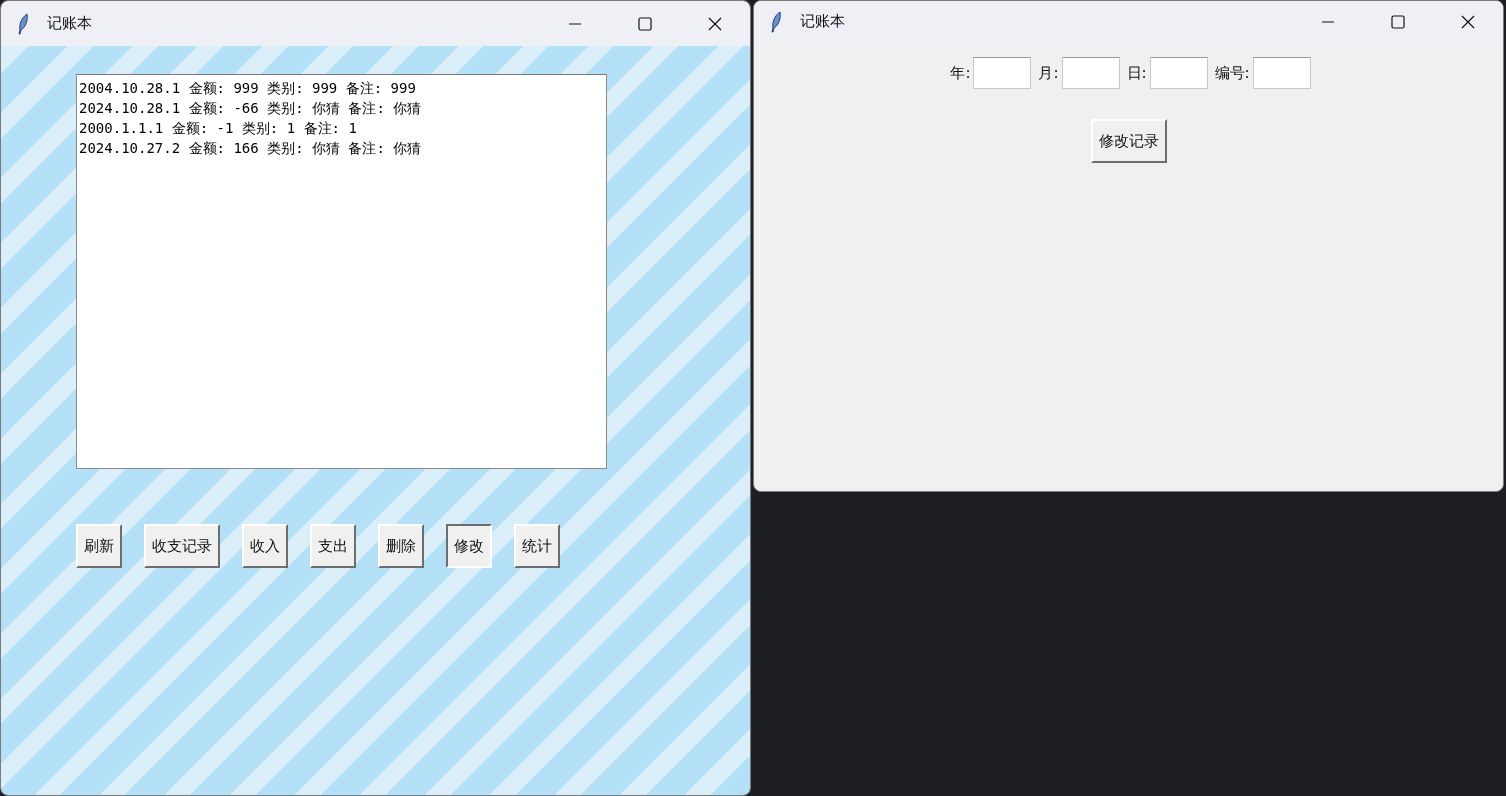 The image size is (1506, 796). Describe the element at coordinates (1136, 73) in the screenshot. I see `field-label: 日:` at that location.